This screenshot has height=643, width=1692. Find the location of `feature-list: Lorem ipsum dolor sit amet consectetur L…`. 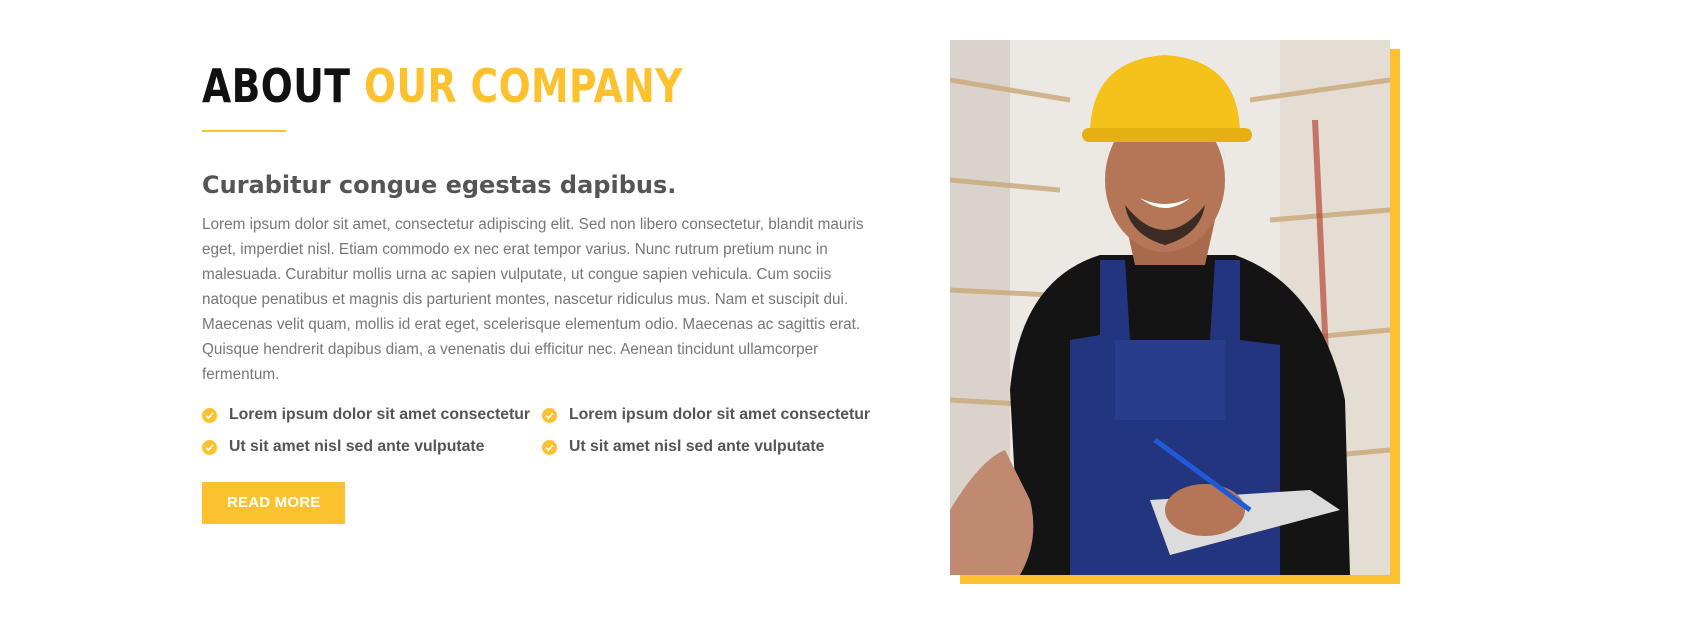

feature-list: Lorem ipsum dolor sit amet consectetur L… is located at coordinates (542, 431).